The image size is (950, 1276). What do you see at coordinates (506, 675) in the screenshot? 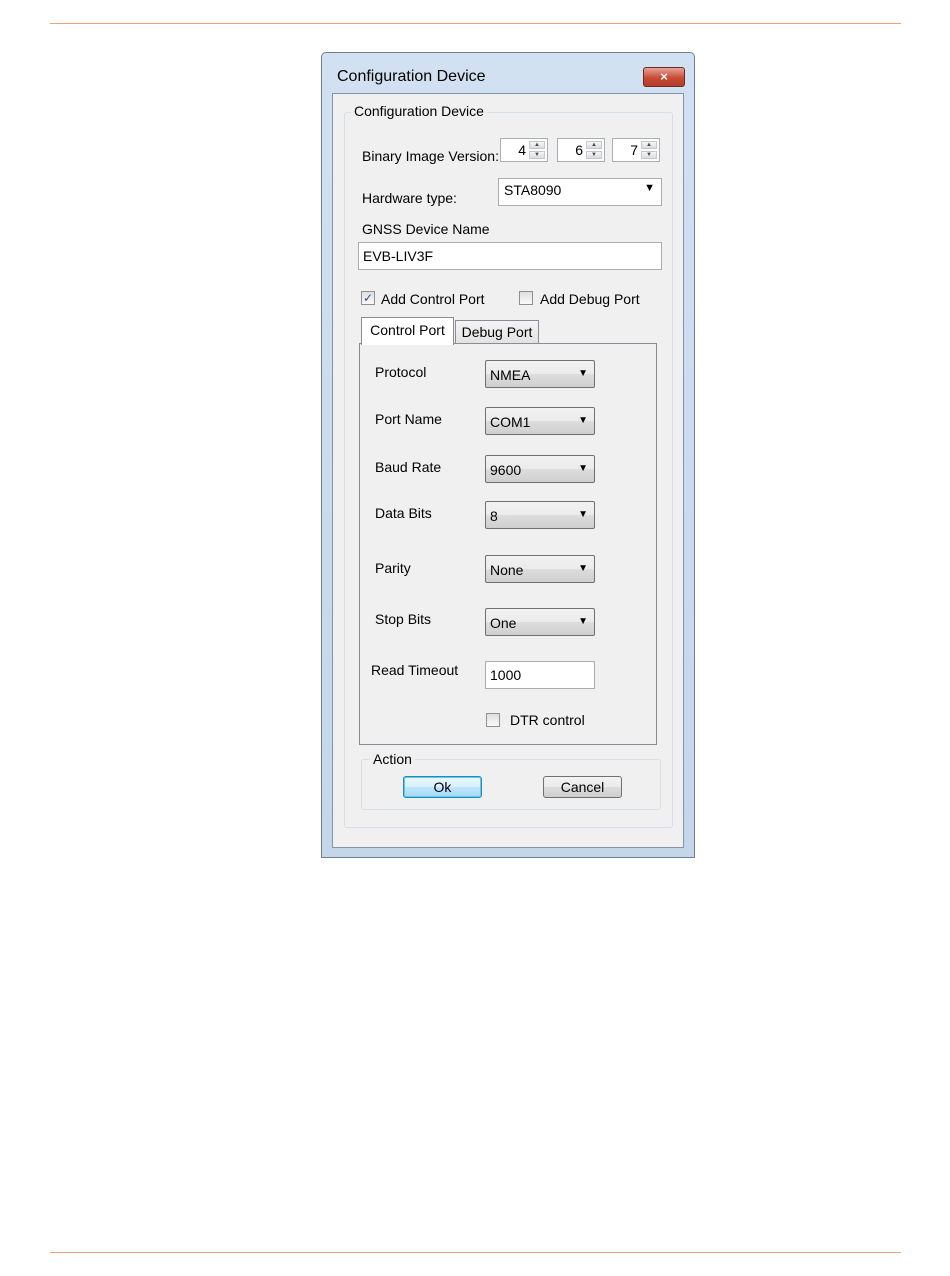
I see `read-timeout-value: 1000` at bounding box center [506, 675].